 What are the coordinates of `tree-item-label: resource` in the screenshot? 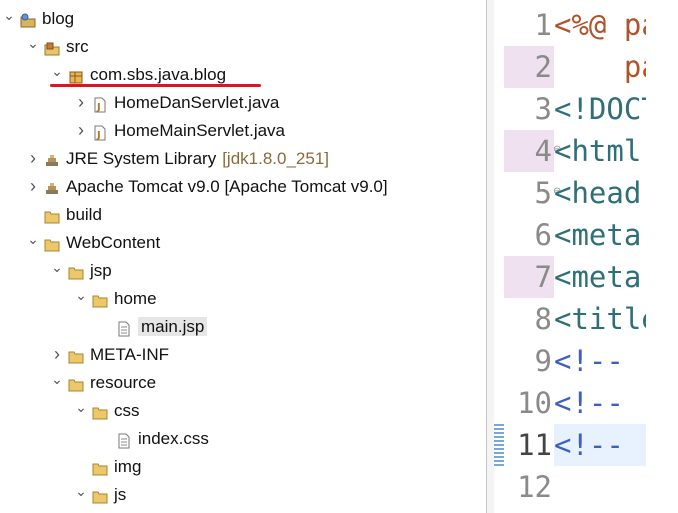 It's located at (123, 382).